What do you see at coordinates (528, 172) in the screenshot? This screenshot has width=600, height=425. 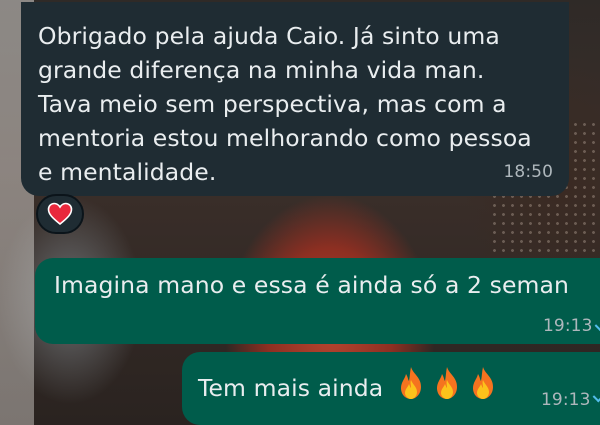 I see `message-timestamp: 18:50` at bounding box center [528, 172].